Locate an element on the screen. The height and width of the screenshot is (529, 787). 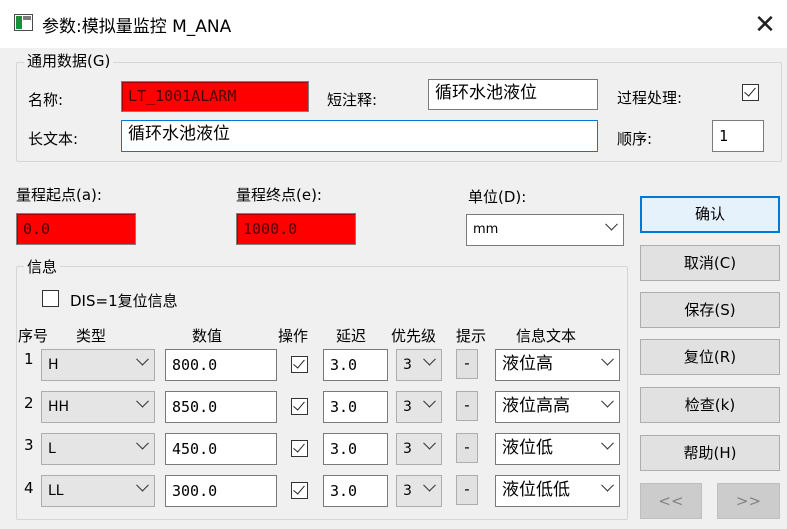
row-4-value-field: 300.0 is located at coordinates (221, 491).